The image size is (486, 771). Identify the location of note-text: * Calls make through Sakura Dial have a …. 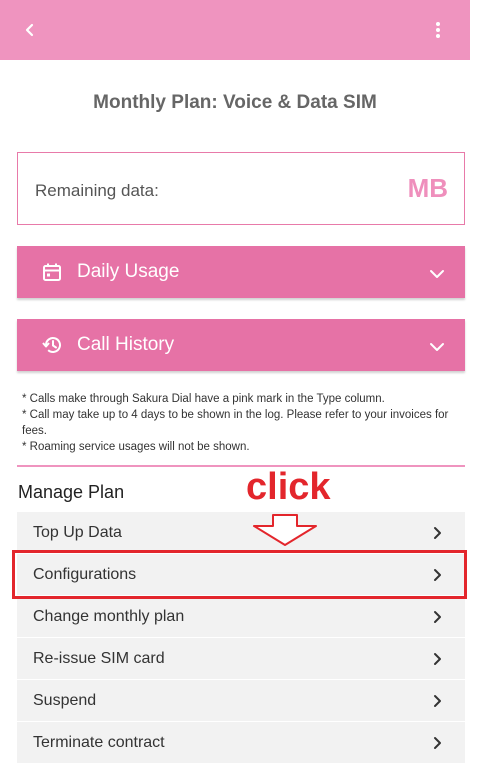
(203, 399).